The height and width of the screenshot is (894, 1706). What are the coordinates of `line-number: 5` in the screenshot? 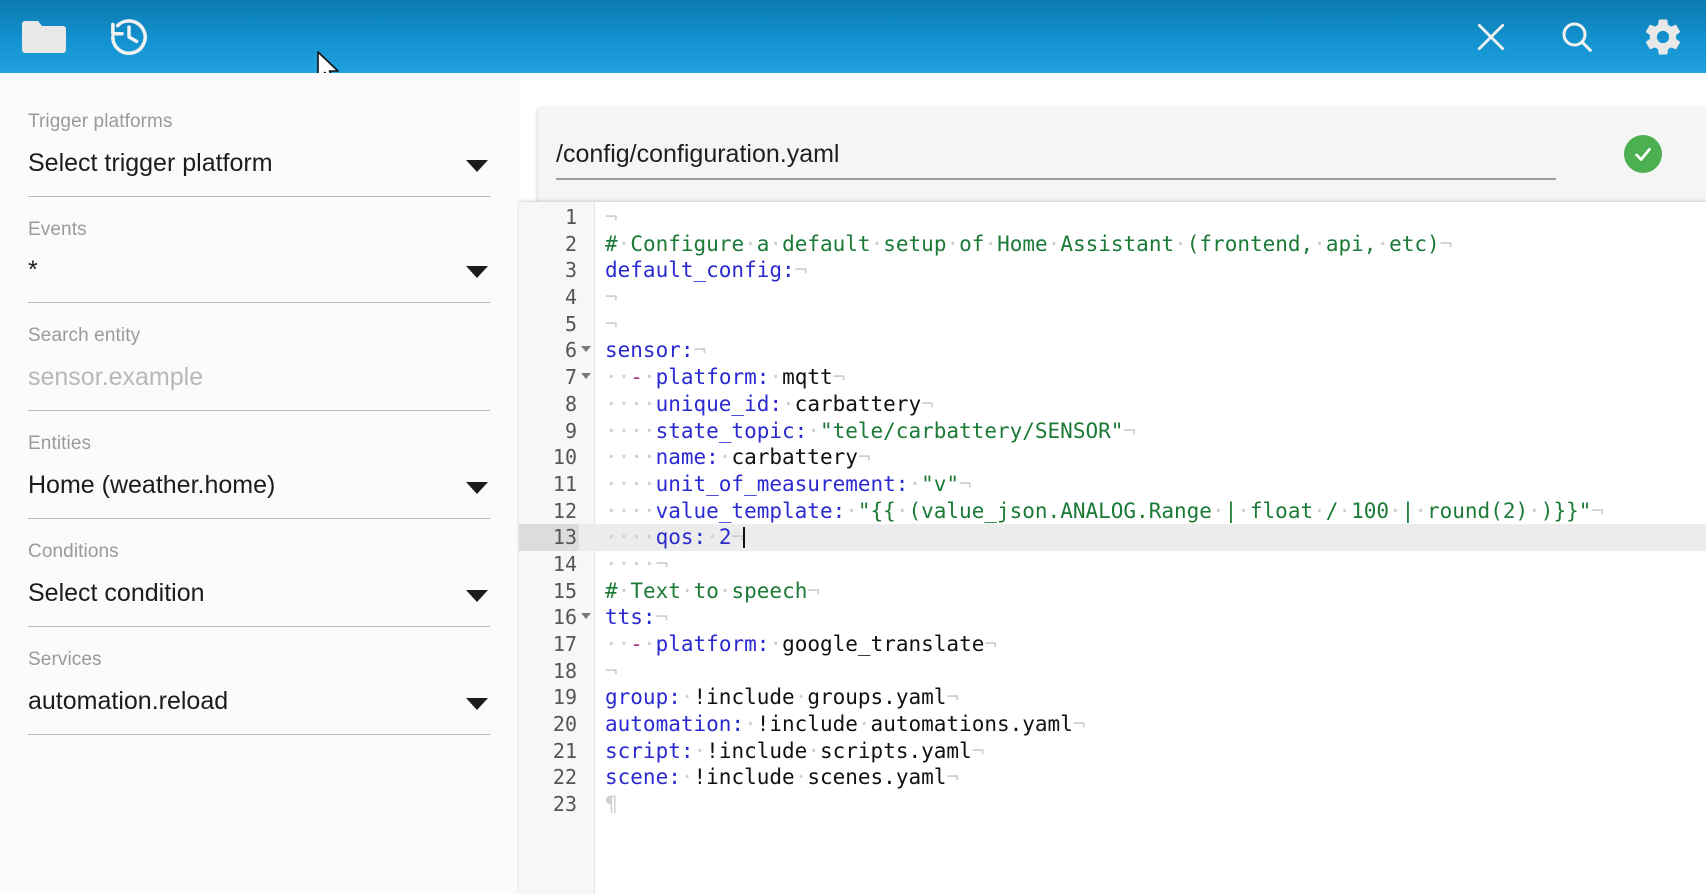 It's located at (570, 323).